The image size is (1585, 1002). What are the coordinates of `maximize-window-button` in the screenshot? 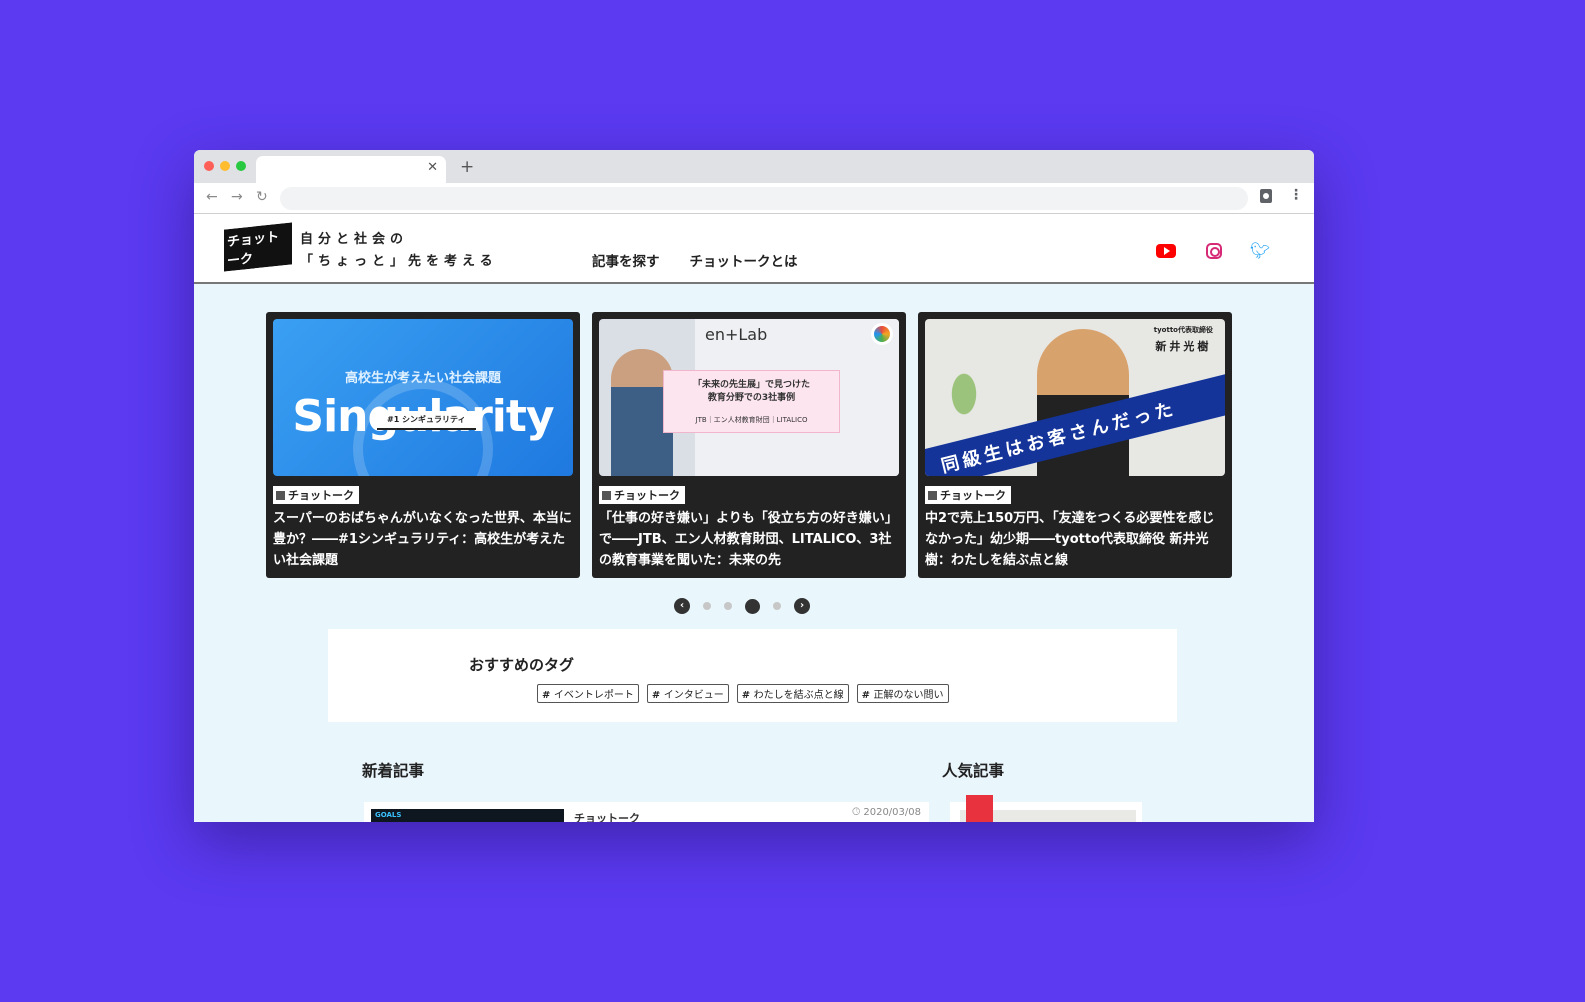 It's located at (241, 166).